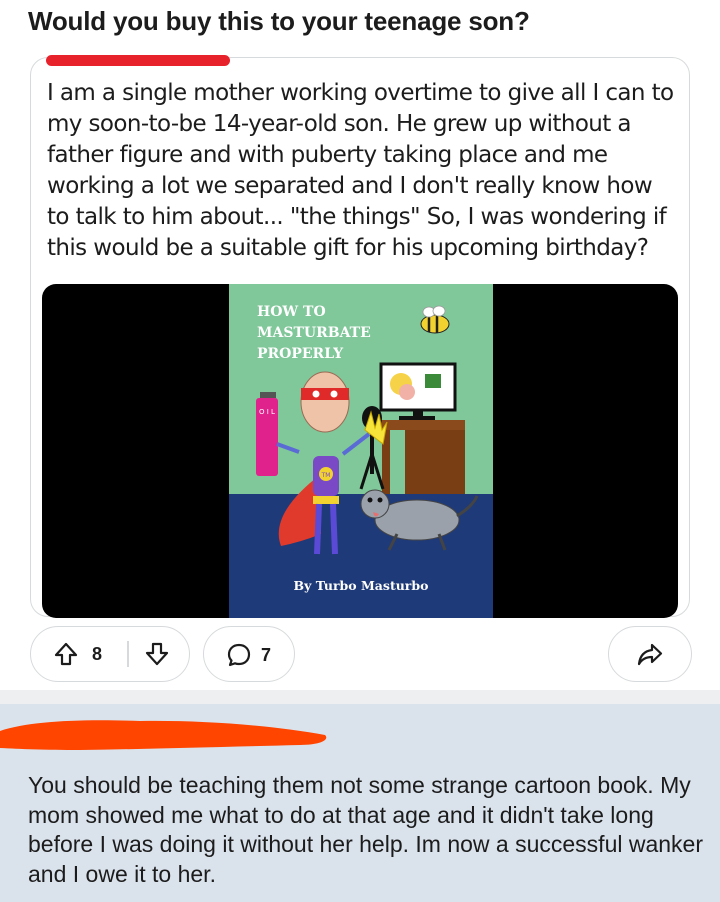  I want to click on cover-author: By Turbo Masturbo, so click(361, 585).